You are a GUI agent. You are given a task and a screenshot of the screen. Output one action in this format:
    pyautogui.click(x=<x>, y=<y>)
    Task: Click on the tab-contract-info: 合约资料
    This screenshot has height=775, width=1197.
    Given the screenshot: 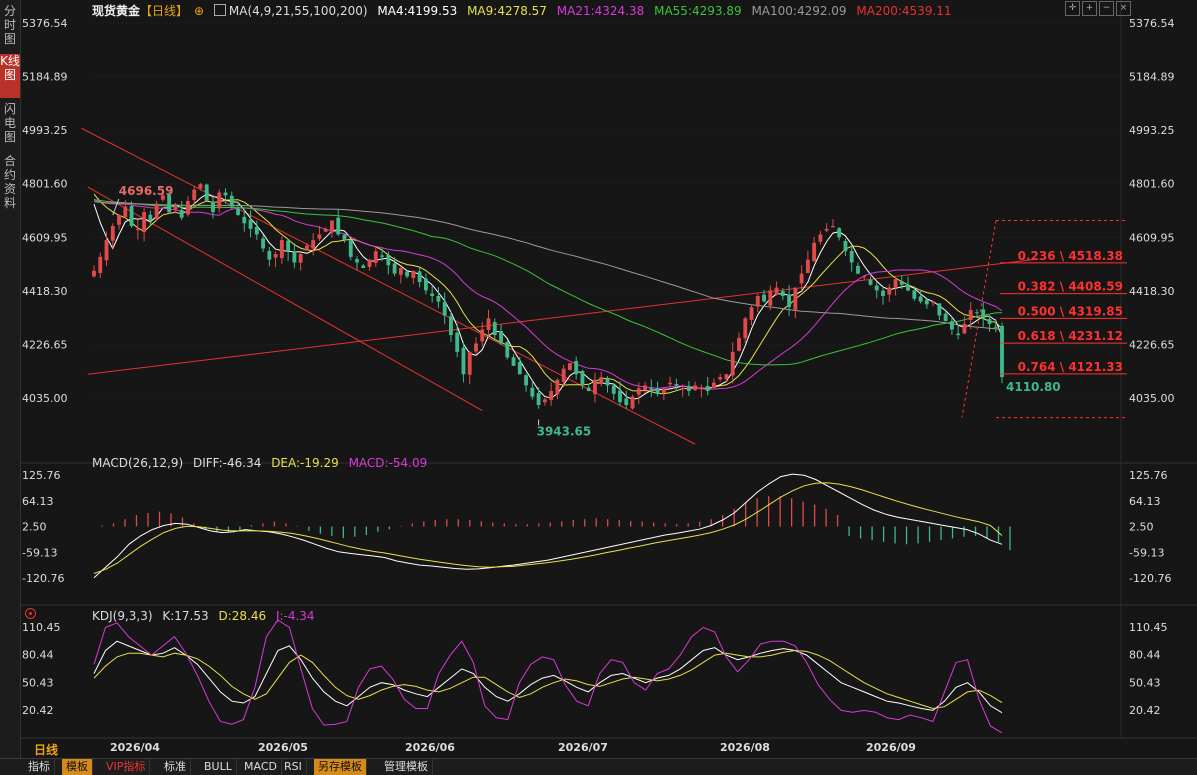 What is the action you would take?
    pyautogui.click(x=10, y=183)
    